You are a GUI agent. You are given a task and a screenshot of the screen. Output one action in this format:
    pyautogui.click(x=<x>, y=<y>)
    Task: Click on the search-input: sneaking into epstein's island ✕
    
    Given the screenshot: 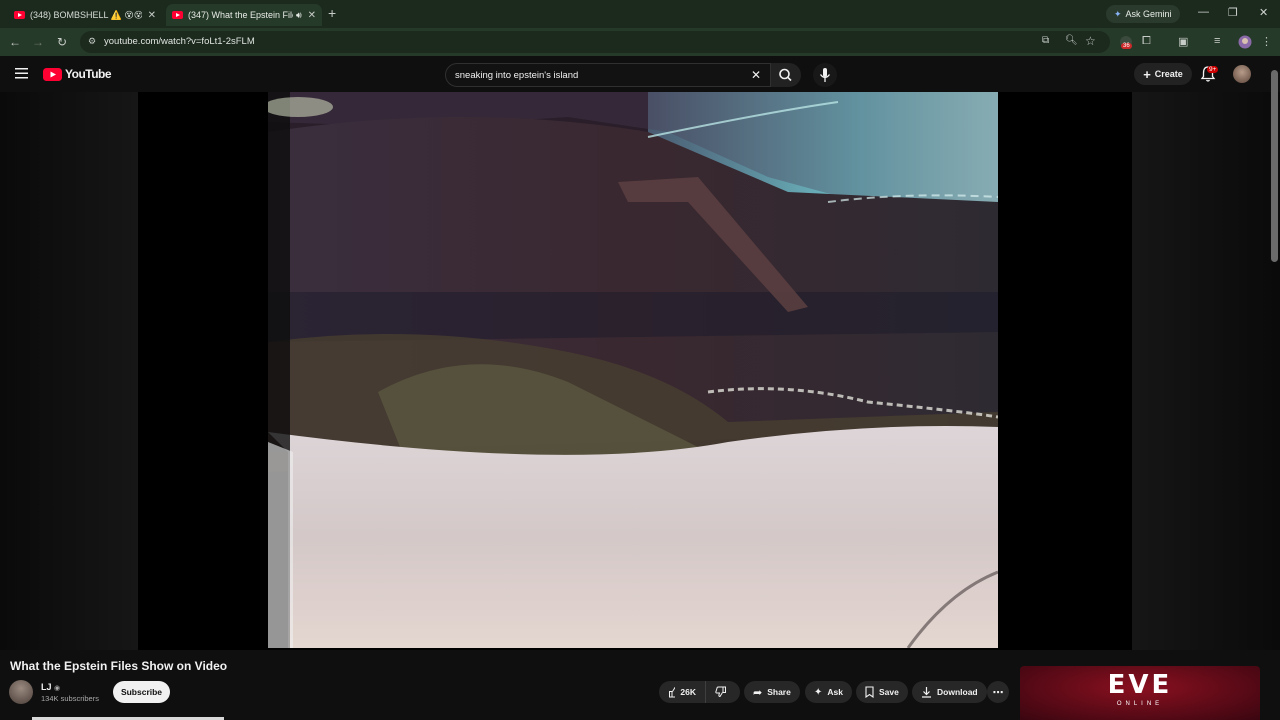 What is the action you would take?
    pyautogui.click(x=608, y=75)
    